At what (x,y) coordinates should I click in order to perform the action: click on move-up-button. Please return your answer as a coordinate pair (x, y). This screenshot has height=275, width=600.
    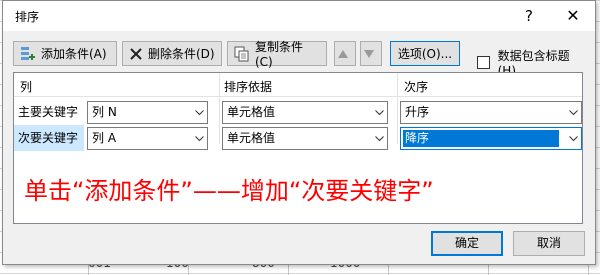
    Looking at the image, I should click on (345, 53).